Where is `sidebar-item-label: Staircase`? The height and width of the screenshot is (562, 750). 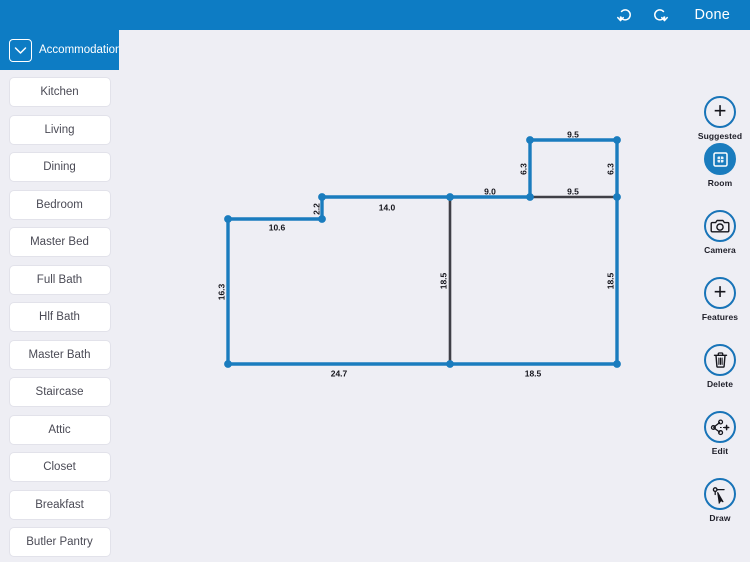 sidebar-item-label: Staircase is located at coordinates (59, 392).